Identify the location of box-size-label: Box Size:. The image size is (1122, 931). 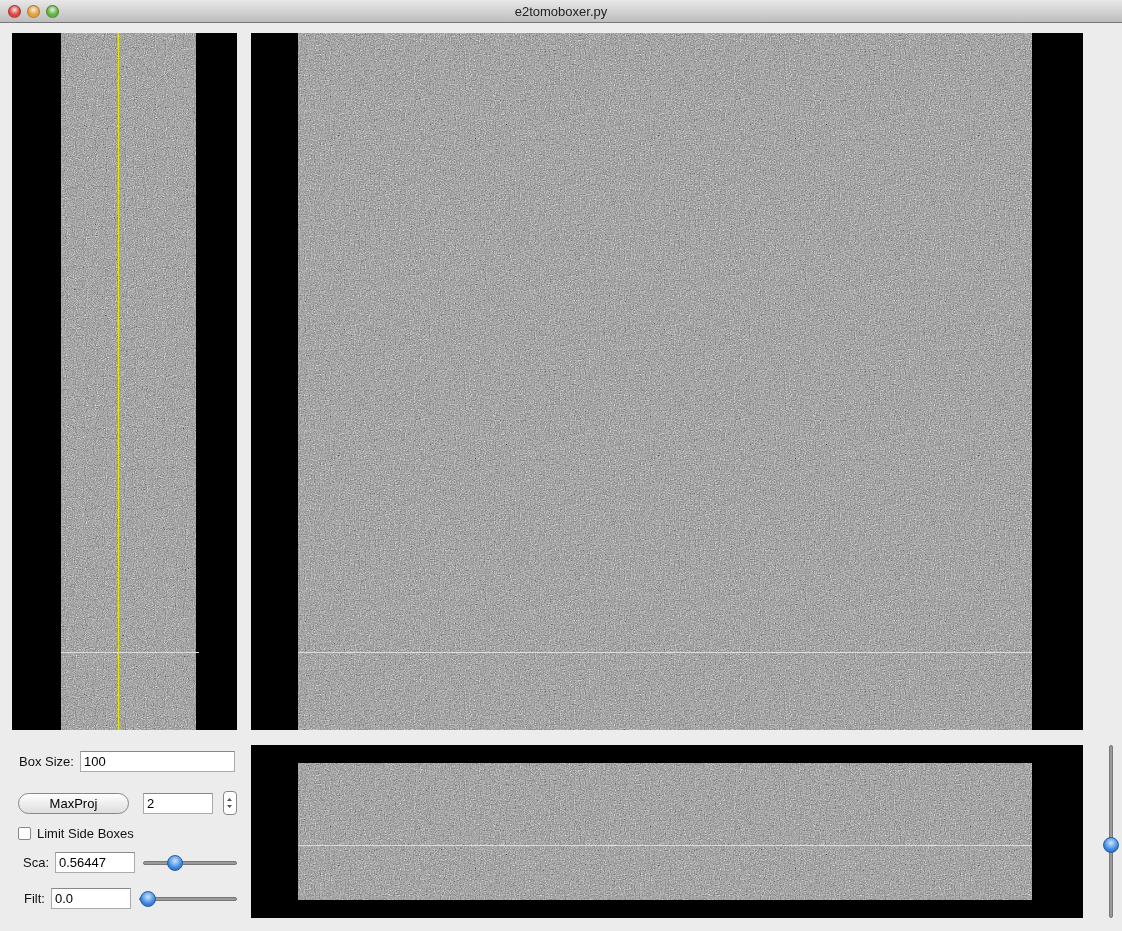
(46, 761).